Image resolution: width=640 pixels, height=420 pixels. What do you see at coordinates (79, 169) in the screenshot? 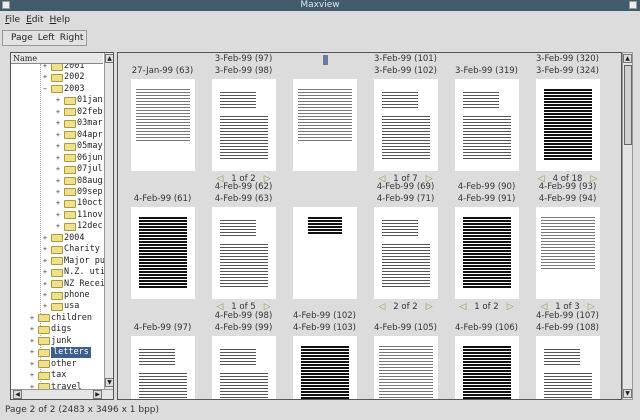
I see `tree-item: +07jul` at bounding box center [79, 169].